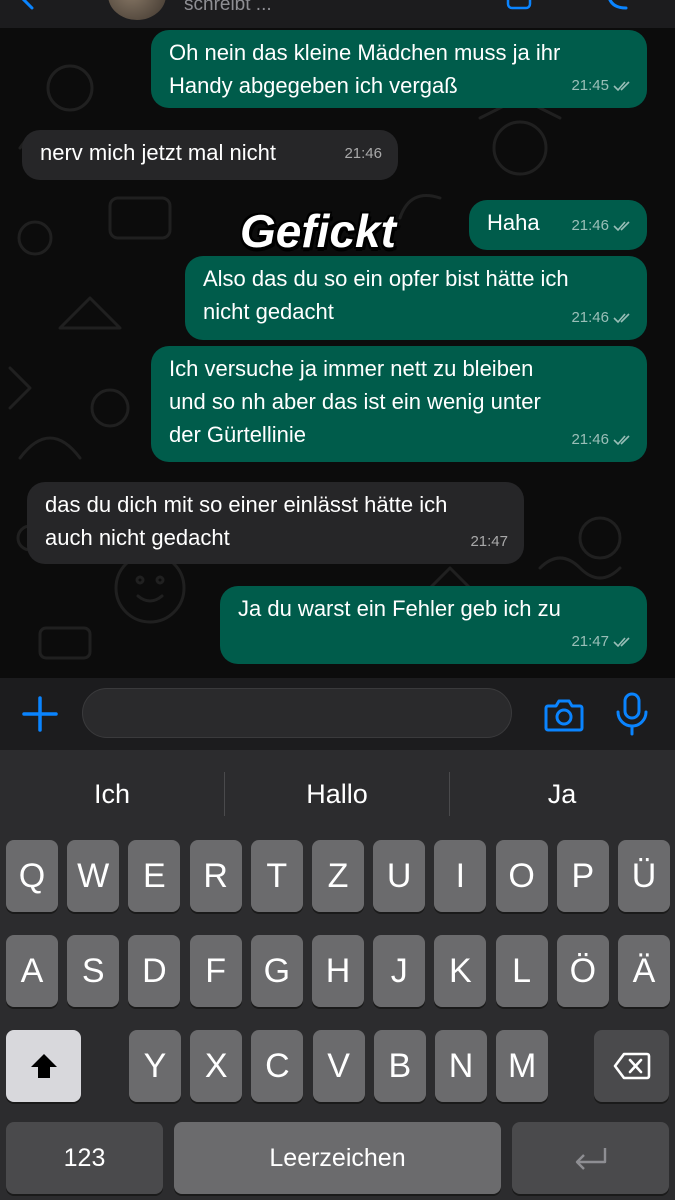 Image resolution: width=675 pixels, height=1200 pixels. What do you see at coordinates (338, 1066) in the screenshot?
I see `key-v: V` at bounding box center [338, 1066].